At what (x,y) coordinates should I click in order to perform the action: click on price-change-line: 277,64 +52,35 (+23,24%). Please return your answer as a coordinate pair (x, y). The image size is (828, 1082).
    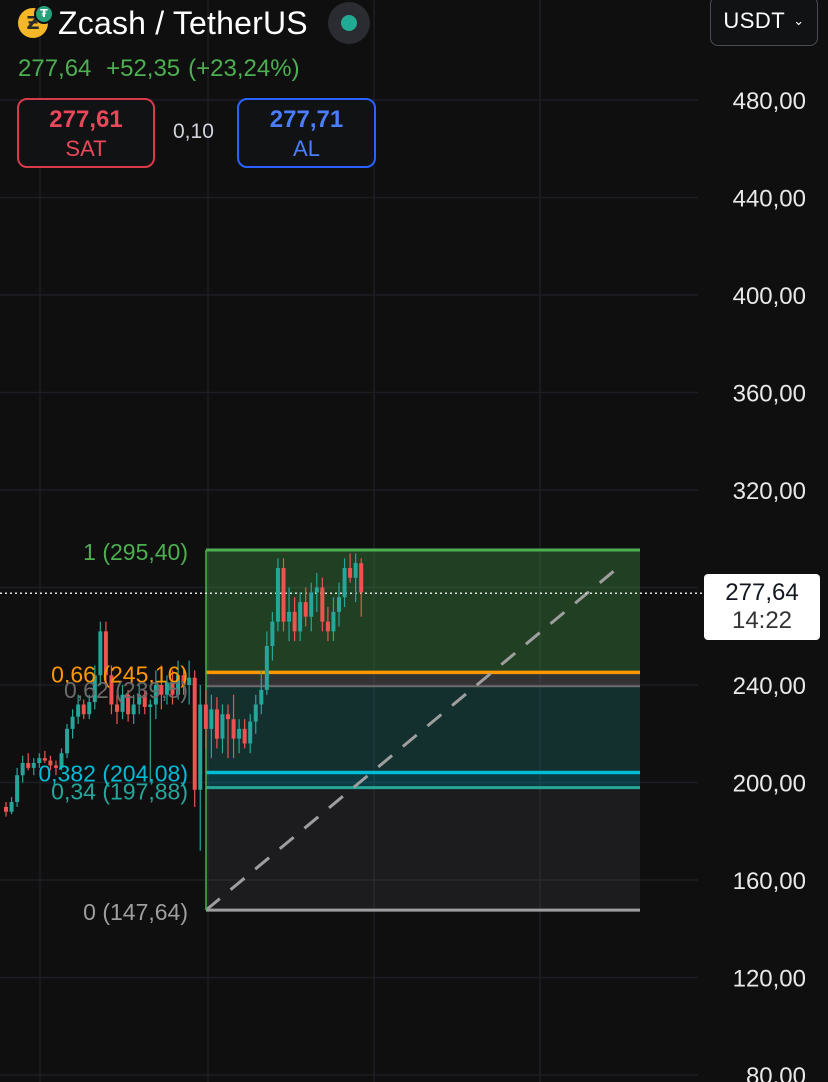
    Looking at the image, I should click on (163, 69).